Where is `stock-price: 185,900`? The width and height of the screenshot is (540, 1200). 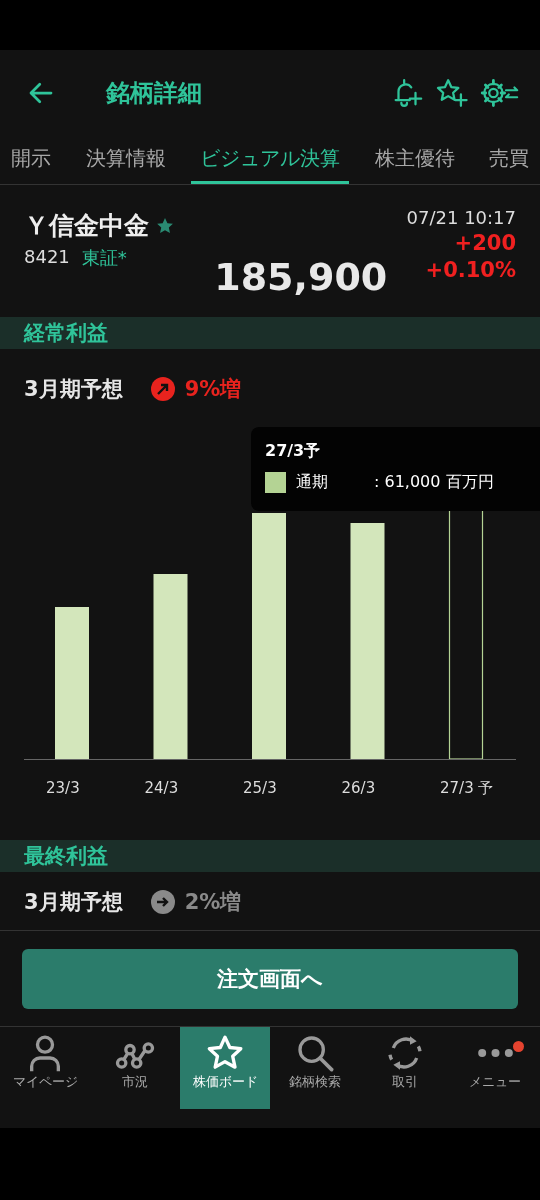
stock-price: 185,900 is located at coordinates (301, 277).